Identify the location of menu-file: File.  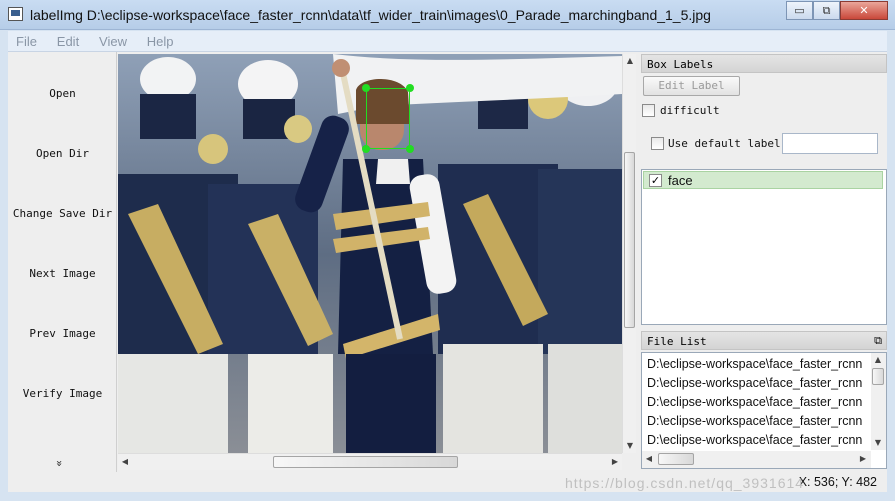
(26, 40).